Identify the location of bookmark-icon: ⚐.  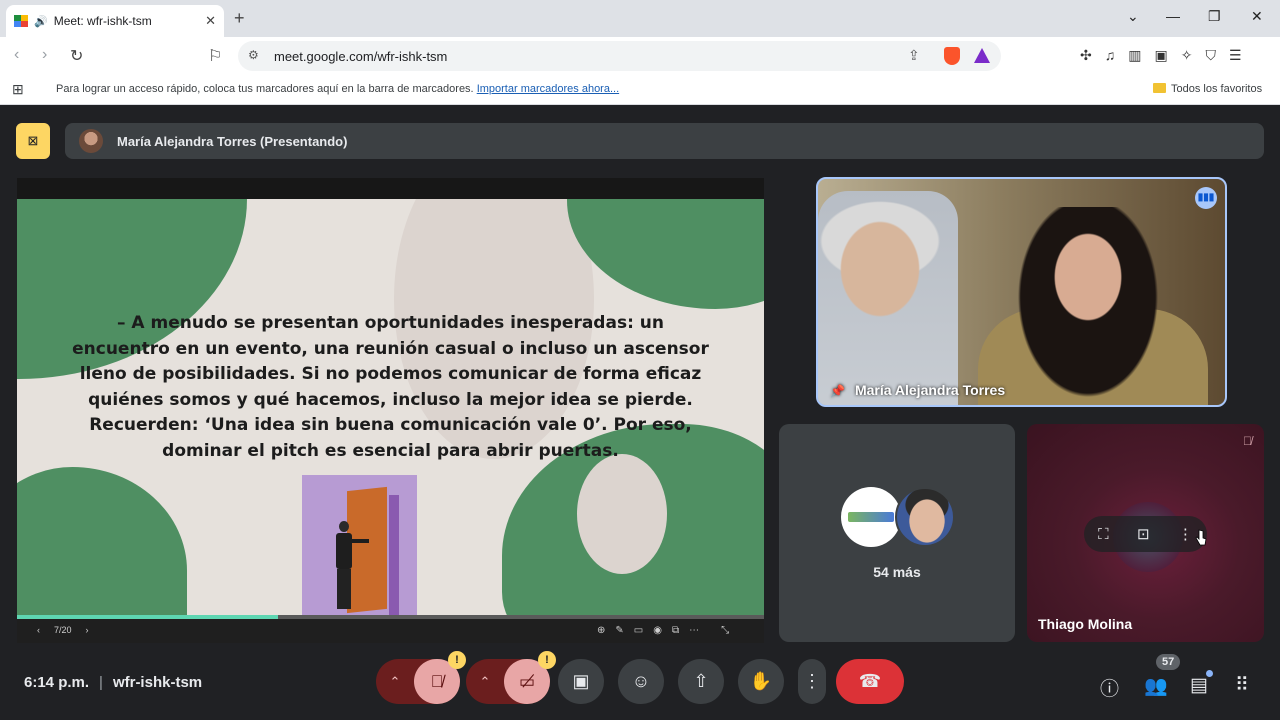
(215, 56).